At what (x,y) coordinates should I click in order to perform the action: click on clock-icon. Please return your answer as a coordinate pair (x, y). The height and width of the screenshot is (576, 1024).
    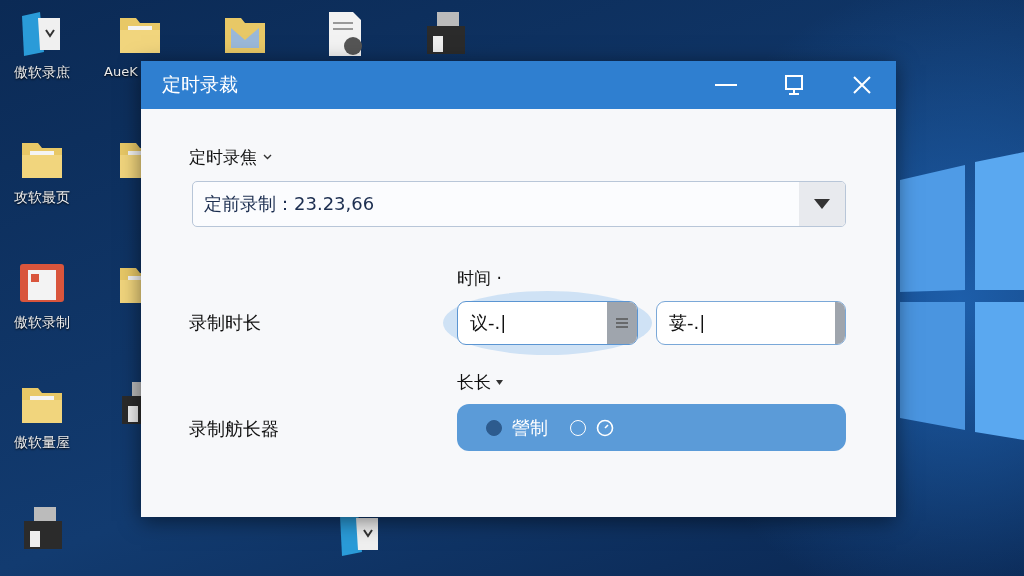
    Looking at the image, I should click on (605, 427).